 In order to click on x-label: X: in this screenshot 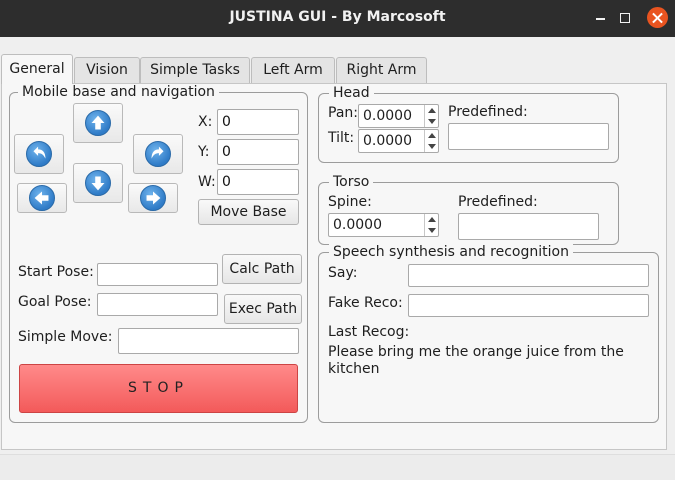, I will do `click(205, 122)`.